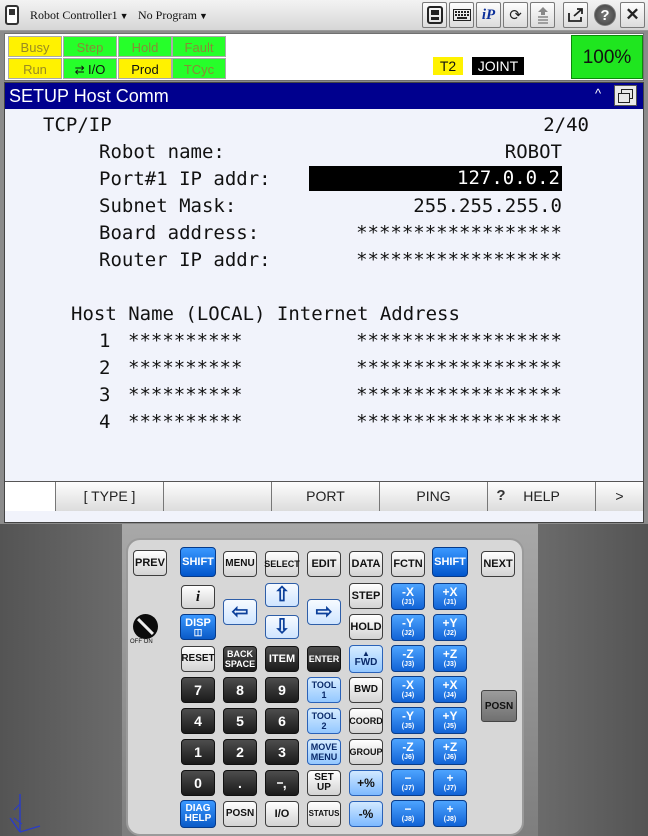 This screenshot has width=648, height=836. I want to click on jog-minus-rx-j4-key: -X (J4), so click(408, 689).